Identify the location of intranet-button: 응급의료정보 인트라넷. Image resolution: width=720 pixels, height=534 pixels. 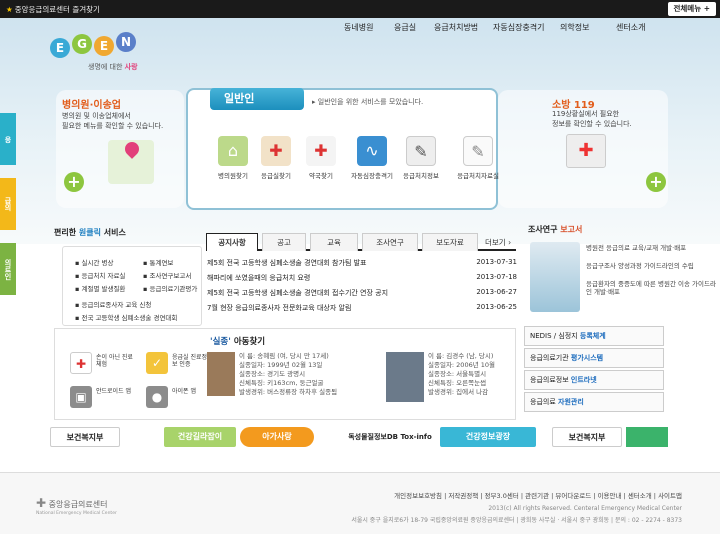
(594, 380).